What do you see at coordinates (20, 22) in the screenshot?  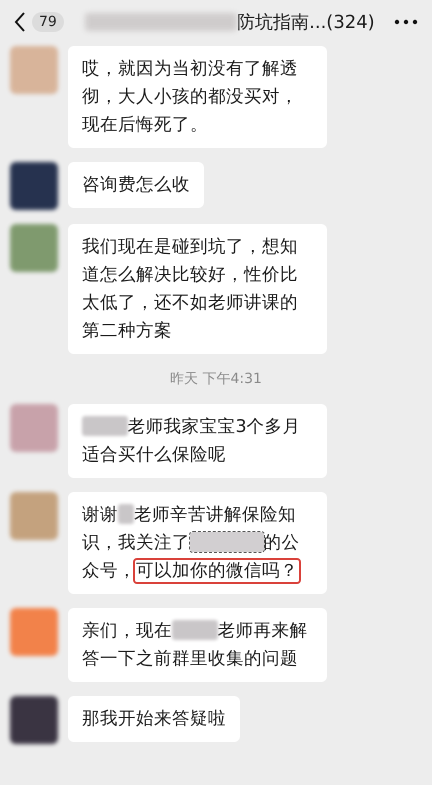 I see `back-icon` at bounding box center [20, 22].